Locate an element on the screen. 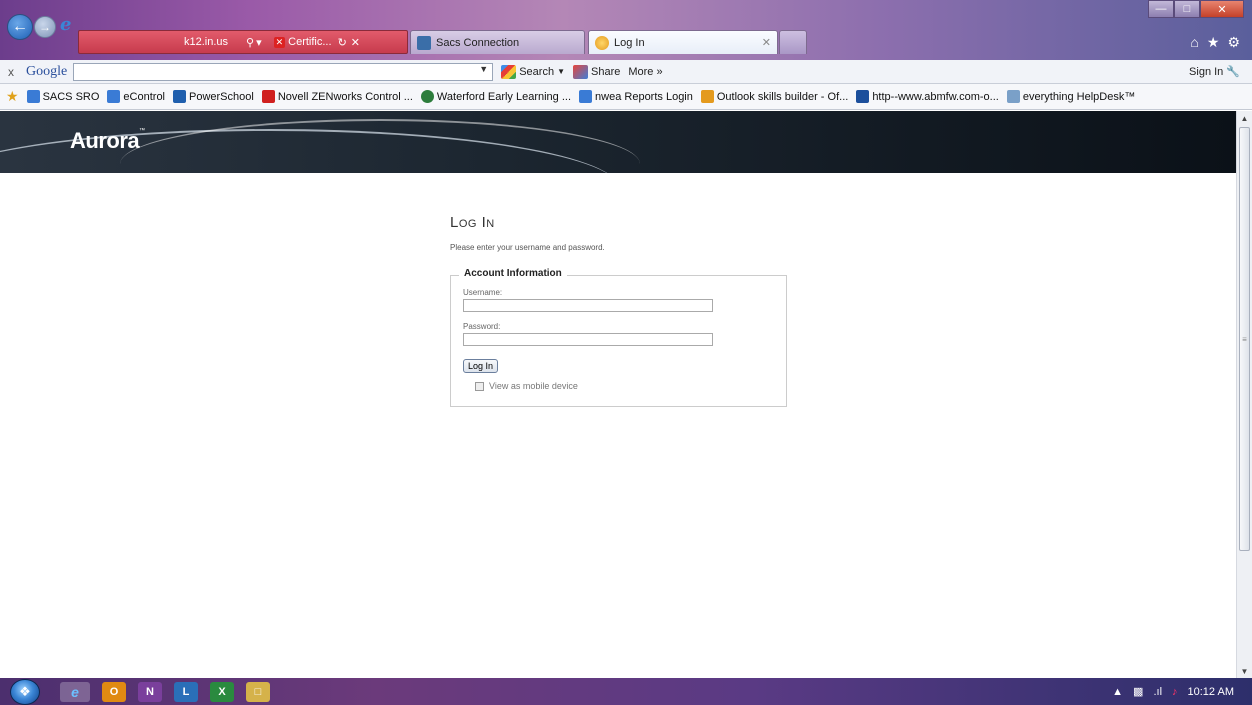 Image resolution: width=1252 pixels, height=705 pixels. abm-icon is located at coordinates (863, 96).